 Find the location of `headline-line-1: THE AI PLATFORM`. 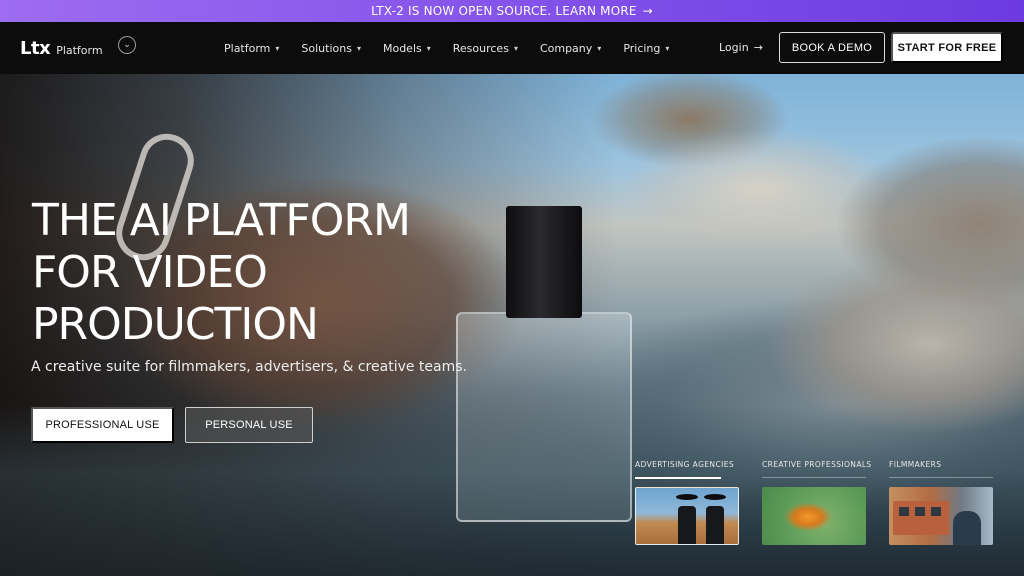

headline-line-1: THE AI PLATFORM is located at coordinates (221, 220).